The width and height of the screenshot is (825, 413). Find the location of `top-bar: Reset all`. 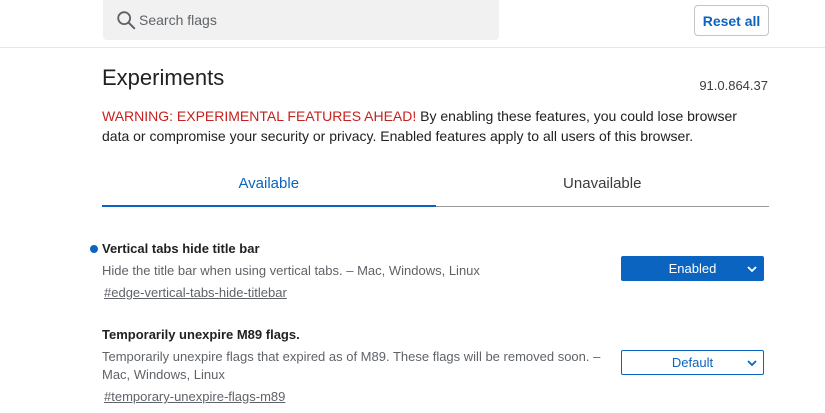

top-bar: Reset all is located at coordinates (412, 24).